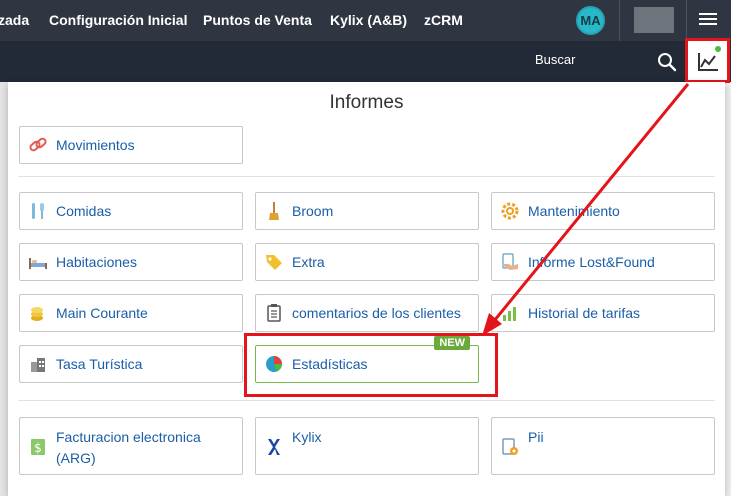 This screenshot has height=496, width=731. What do you see at coordinates (96, 262) in the screenshot?
I see `report-label: Habitaciones` at bounding box center [96, 262].